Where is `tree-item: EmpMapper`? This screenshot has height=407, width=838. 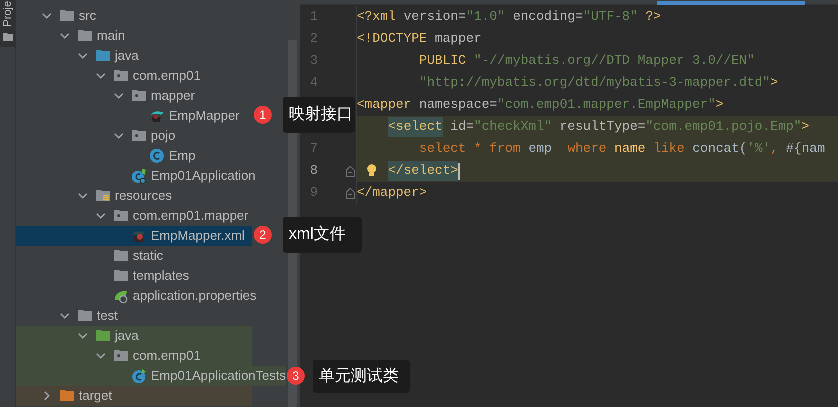
tree-item: EmpMapper is located at coordinates (134, 116).